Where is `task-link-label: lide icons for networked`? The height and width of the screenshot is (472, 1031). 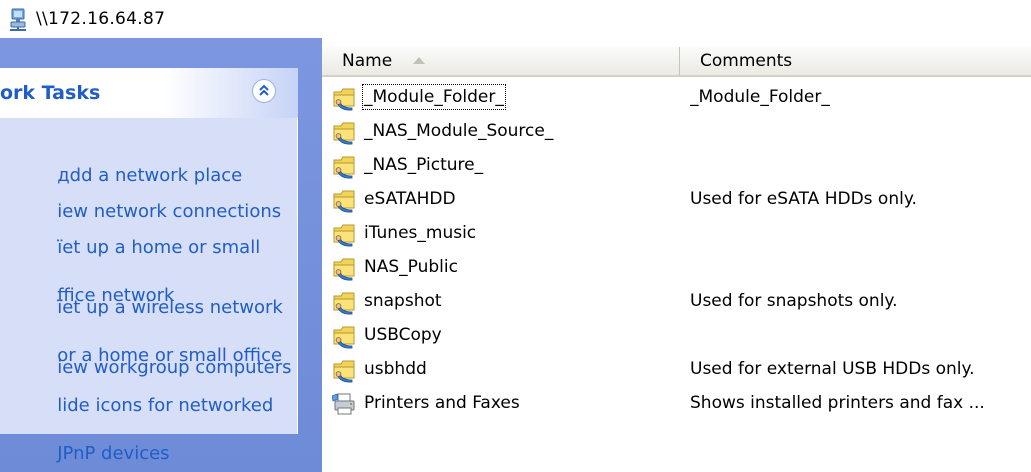
task-link-label: lide icons for networked is located at coordinates (165, 405).